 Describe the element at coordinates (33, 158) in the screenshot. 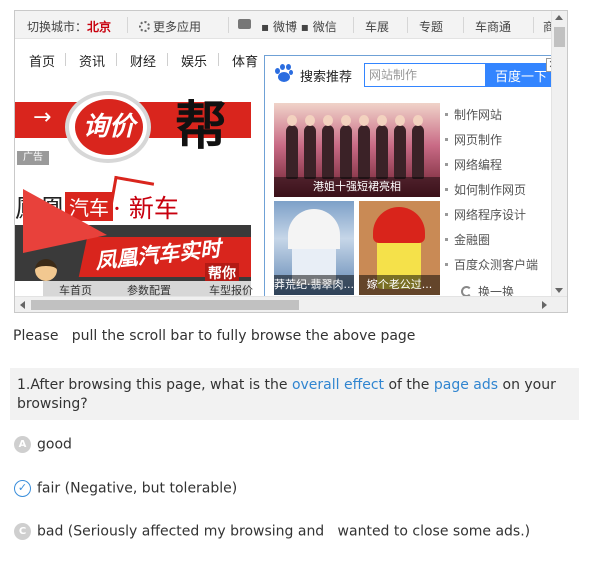

I see `ad-label-badge: 广告` at that location.